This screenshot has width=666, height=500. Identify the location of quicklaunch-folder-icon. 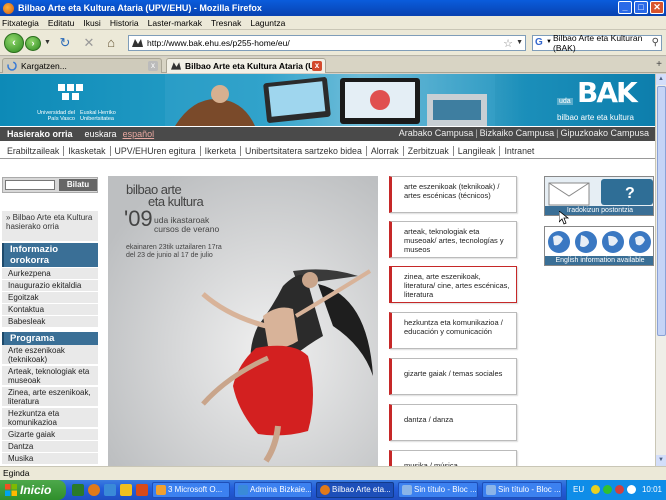
(126, 490).